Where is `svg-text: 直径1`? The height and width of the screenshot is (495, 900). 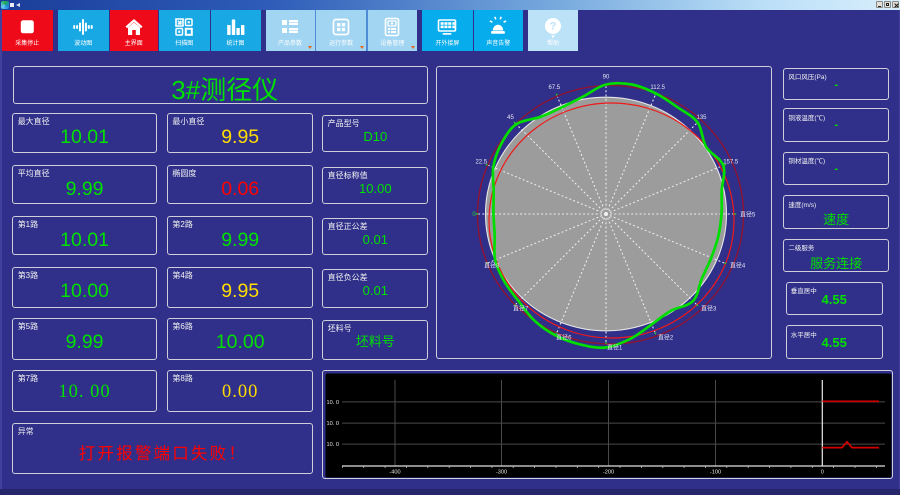 svg-text: 直径1 is located at coordinates (615, 348).